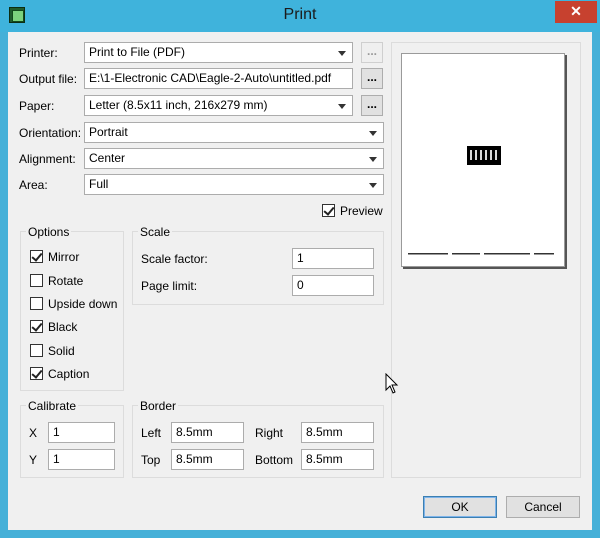 This screenshot has height=538, width=600. What do you see at coordinates (36, 256) in the screenshot?
I see `mirror-checkbox` at bounding box center [36, 256].